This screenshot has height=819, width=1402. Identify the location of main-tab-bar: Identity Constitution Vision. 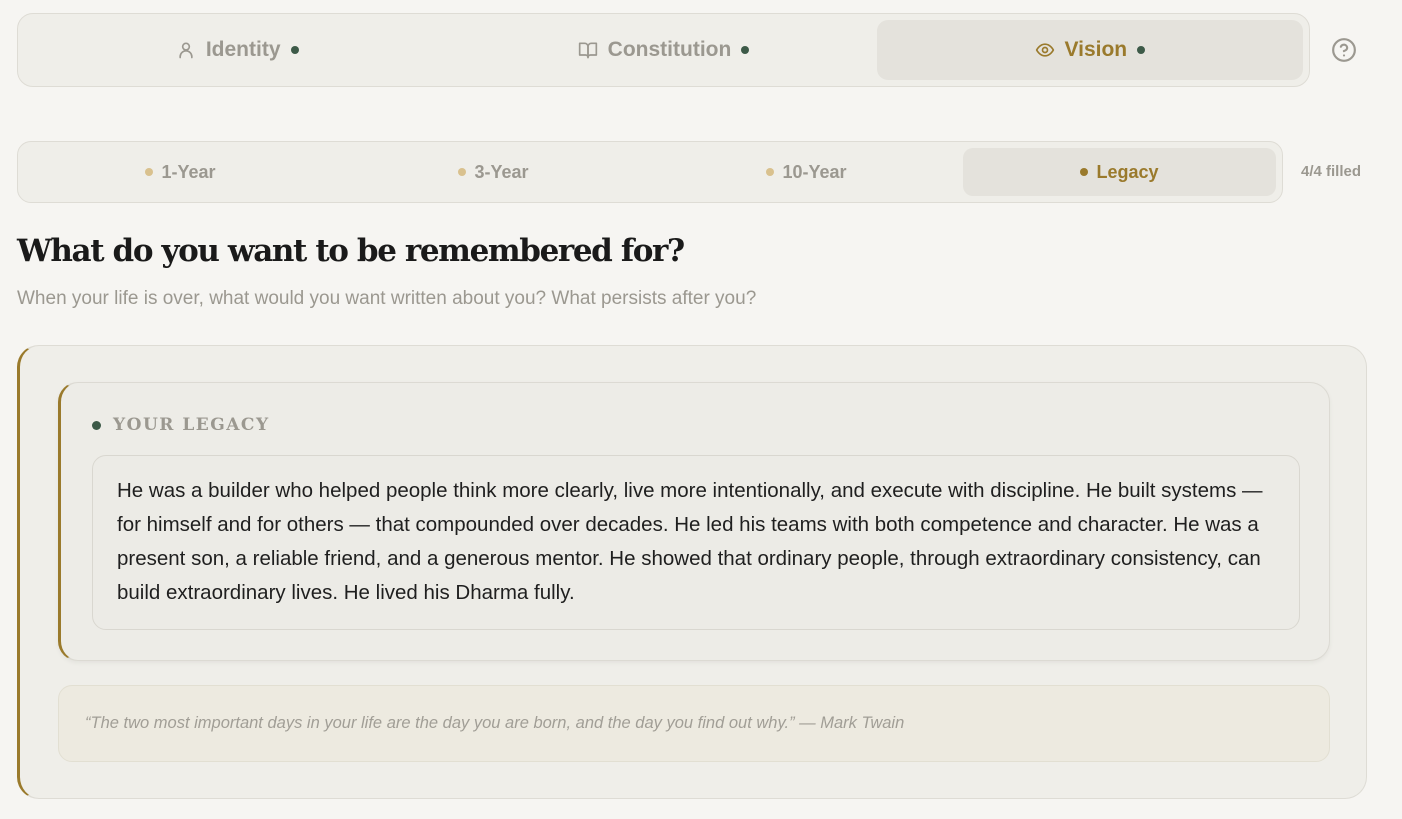
(663, 50).